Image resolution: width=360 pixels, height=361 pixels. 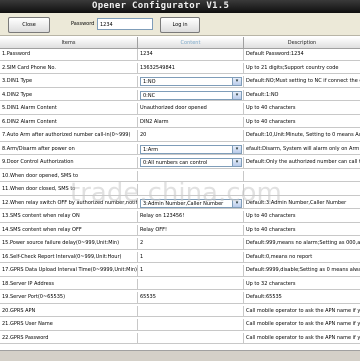 What do you see at coordinates (69, 54) in the screenshot?
I see `item-cell: 1.Password` at bounding box center [69, 54].